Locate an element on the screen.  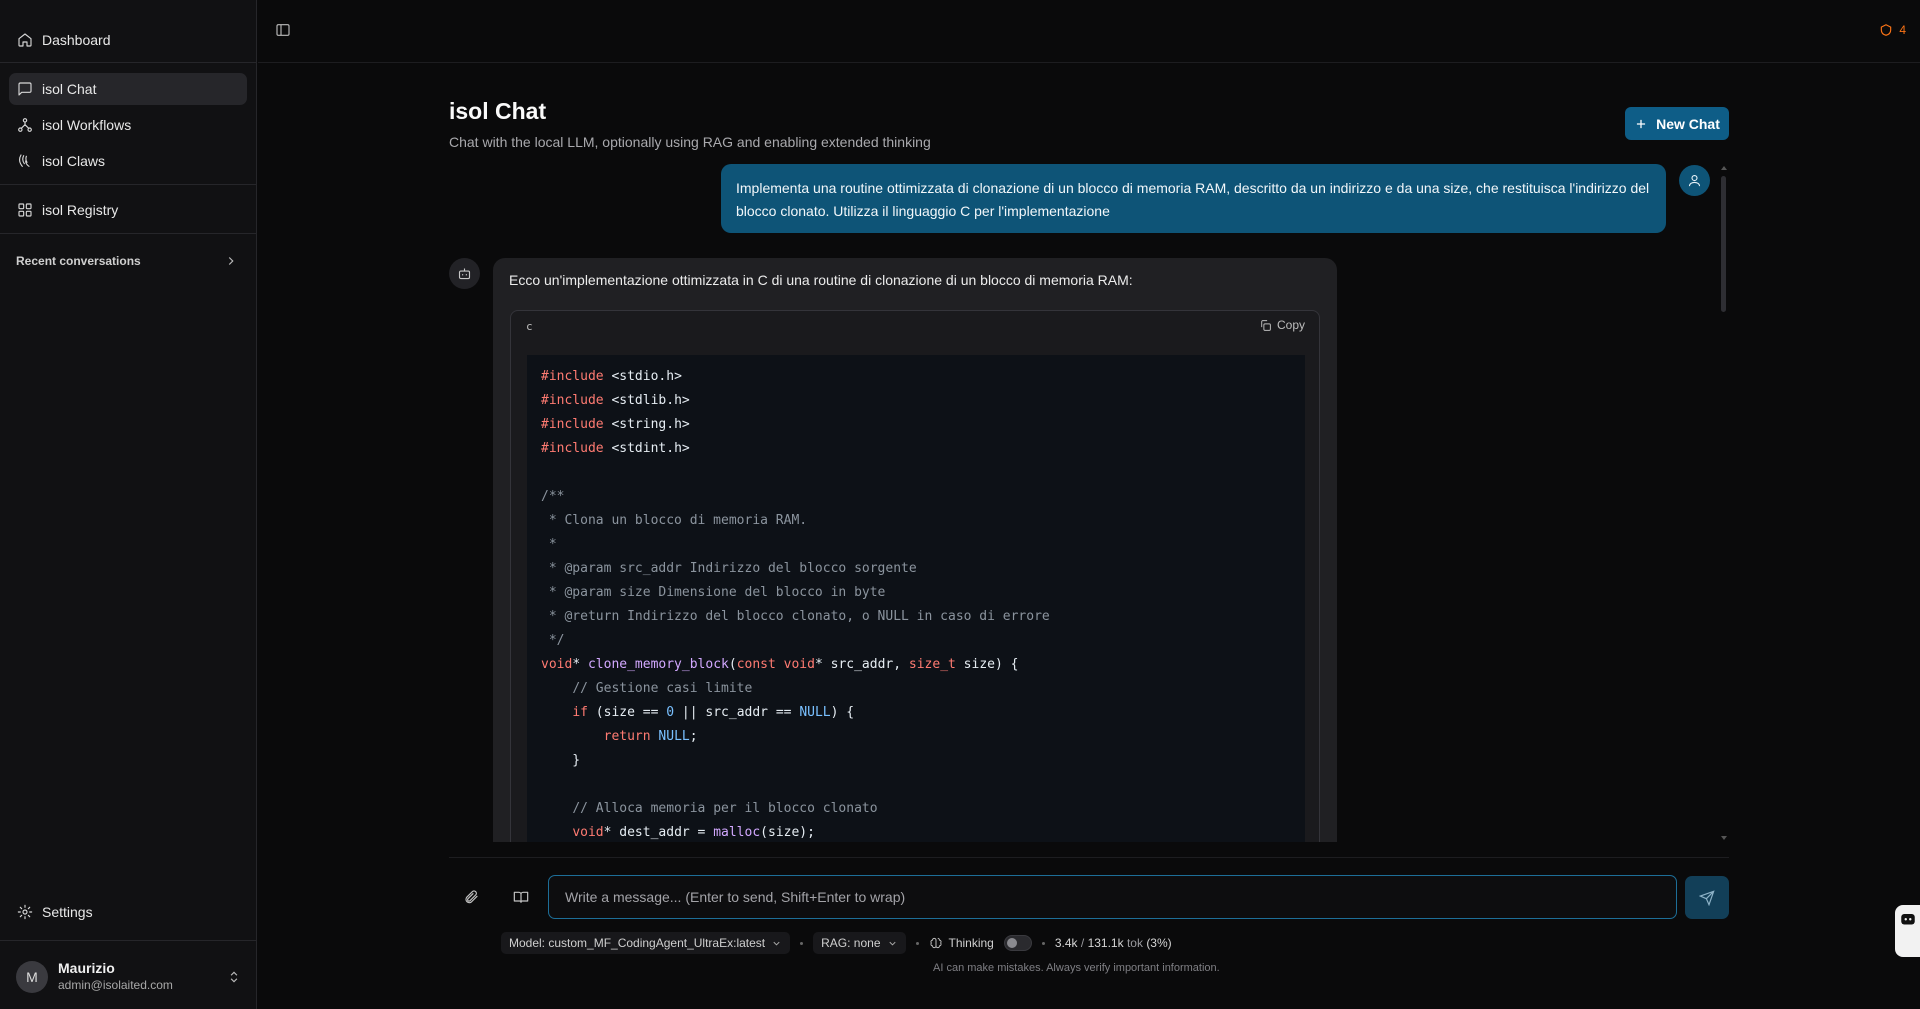
copy-icon is located at coordinates (1266, 325).